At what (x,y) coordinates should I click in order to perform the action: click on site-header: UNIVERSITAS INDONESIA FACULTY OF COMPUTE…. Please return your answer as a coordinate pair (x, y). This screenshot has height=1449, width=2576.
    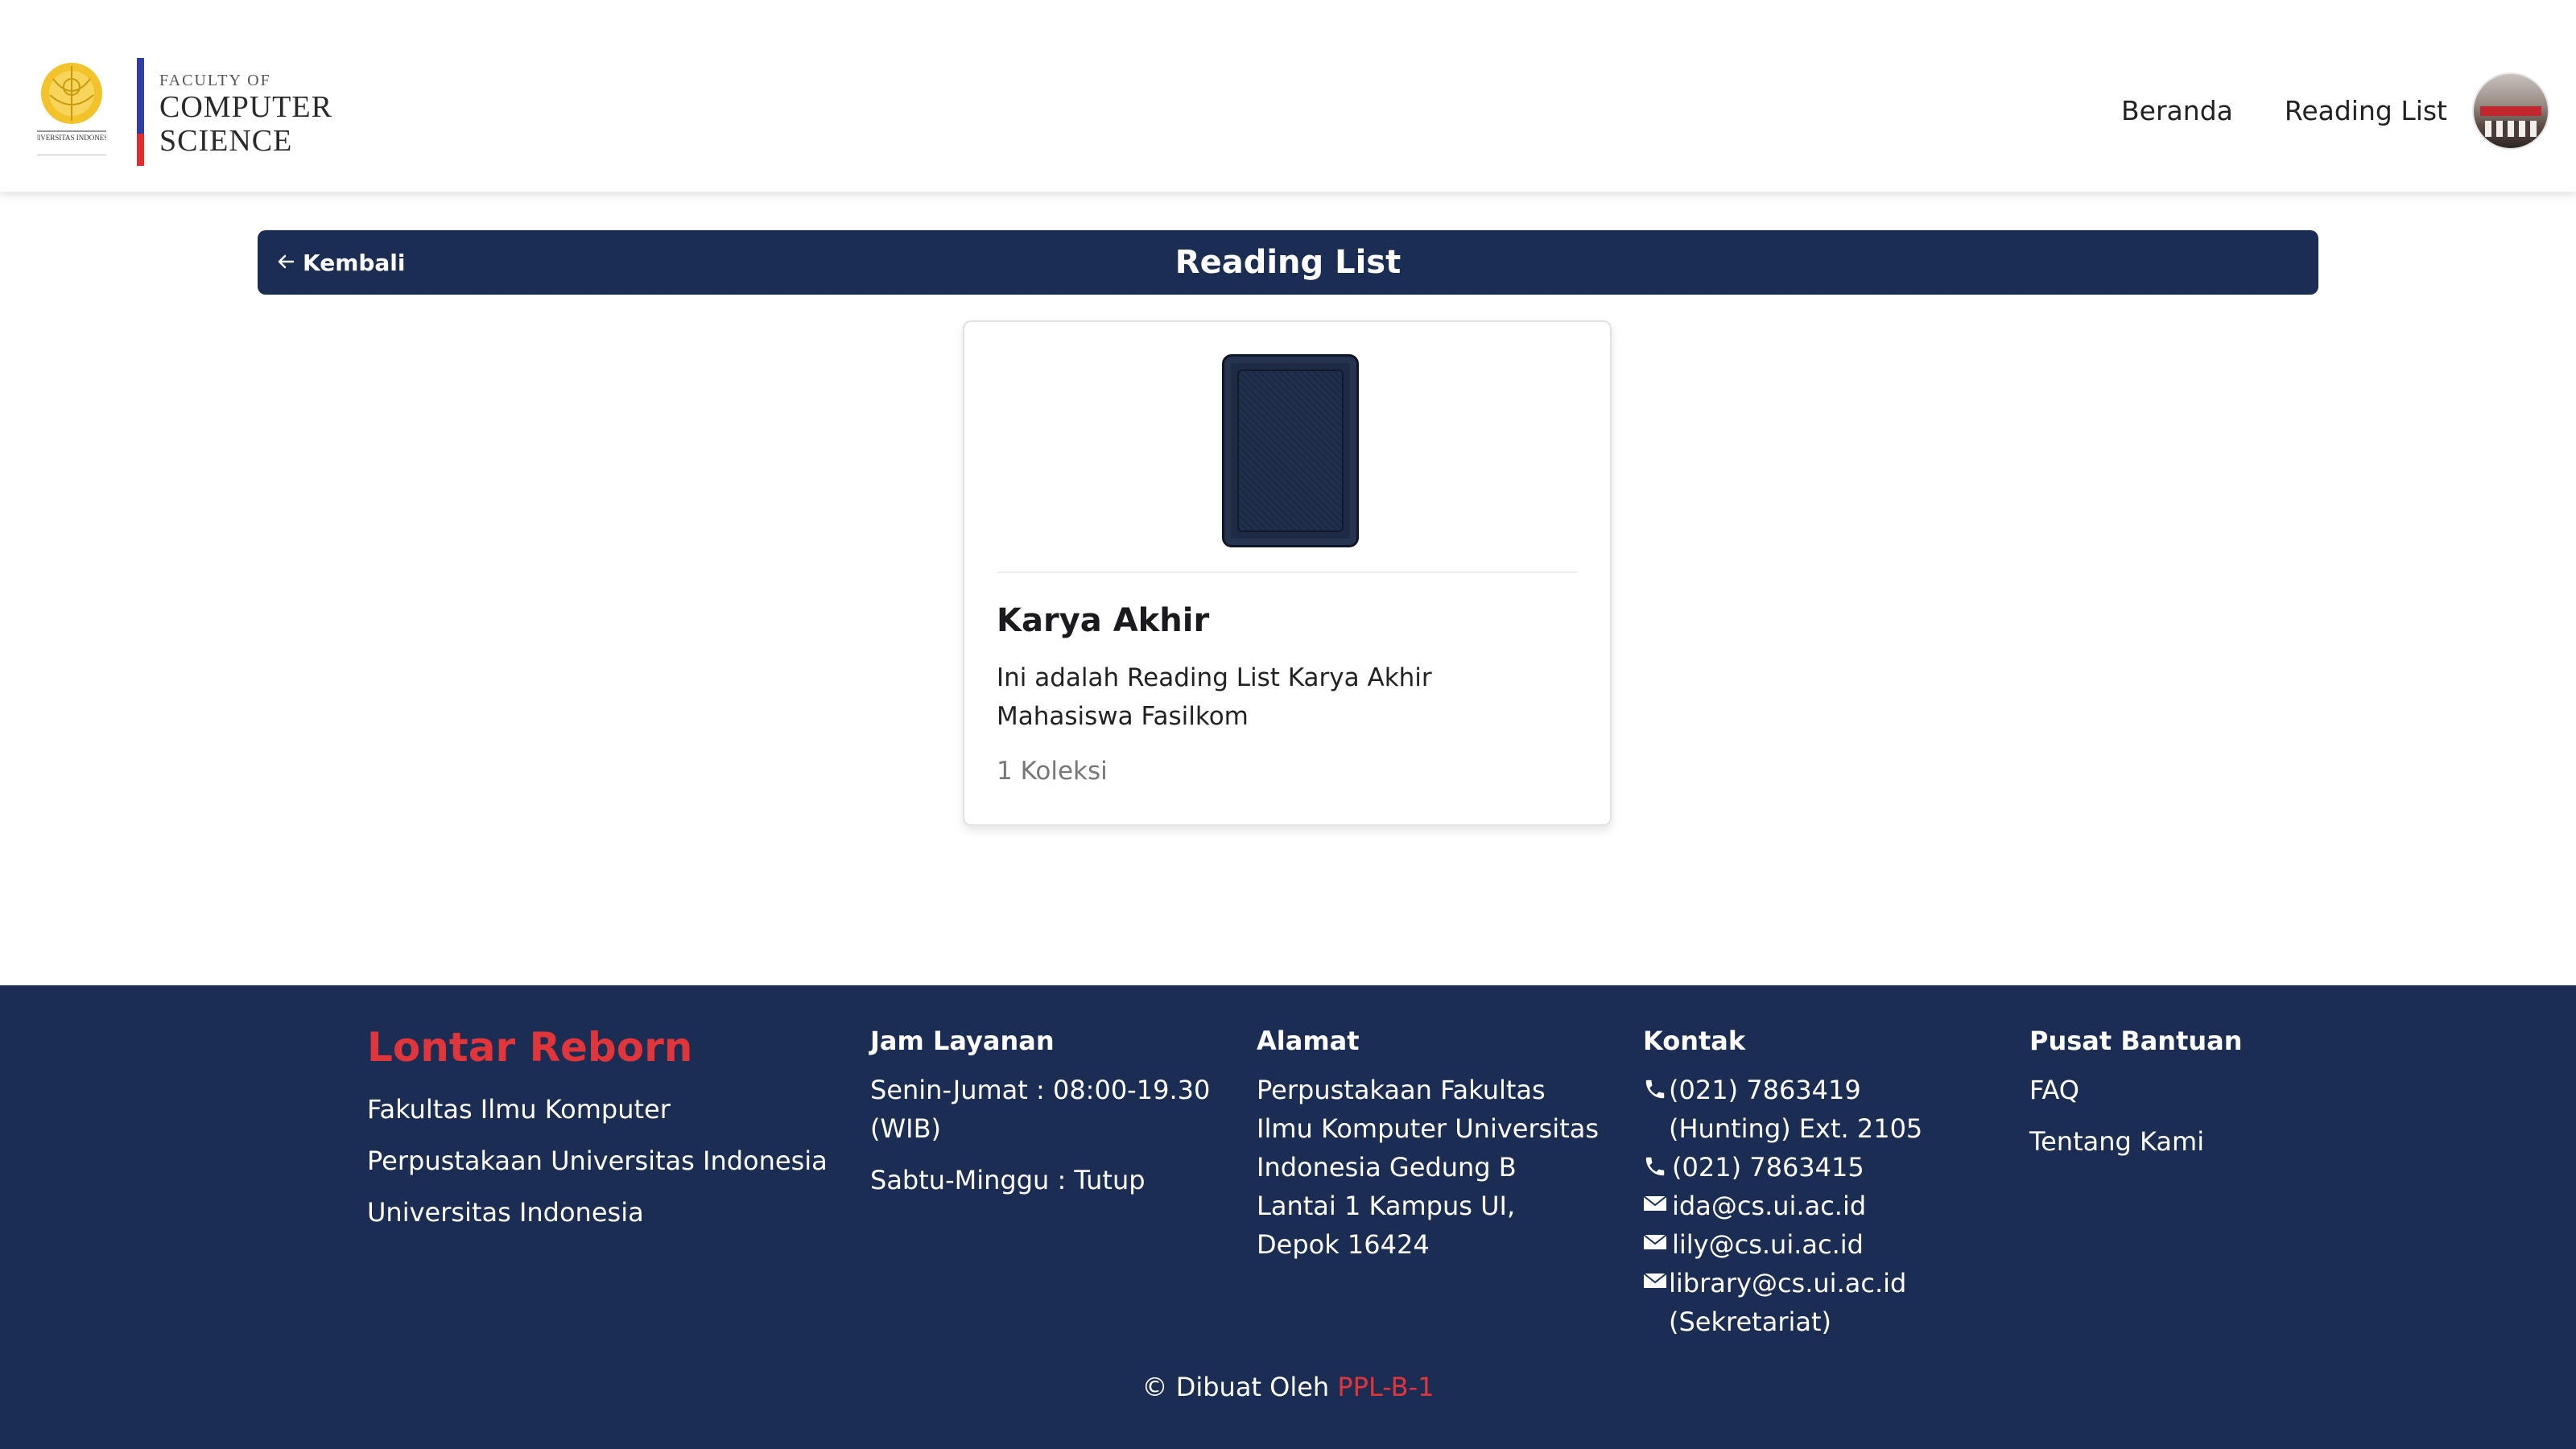
    Looking at the image, I should click on (1288, 96).